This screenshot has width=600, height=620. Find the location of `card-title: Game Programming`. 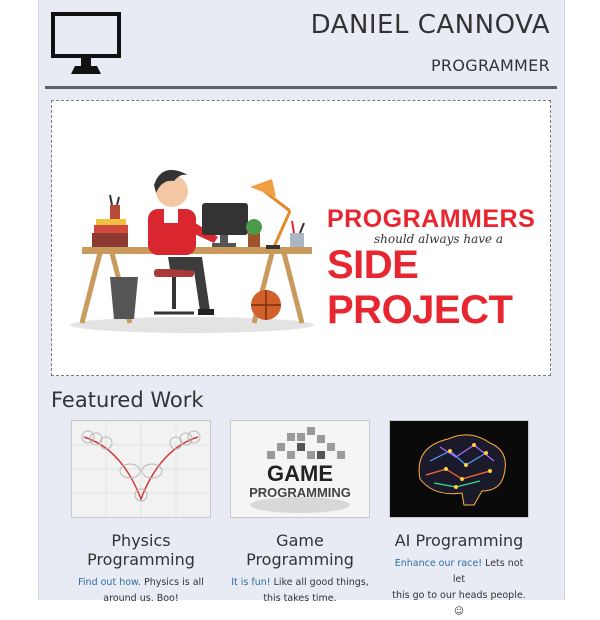

card-title: Game Programming is located at coordinates (300, 550).